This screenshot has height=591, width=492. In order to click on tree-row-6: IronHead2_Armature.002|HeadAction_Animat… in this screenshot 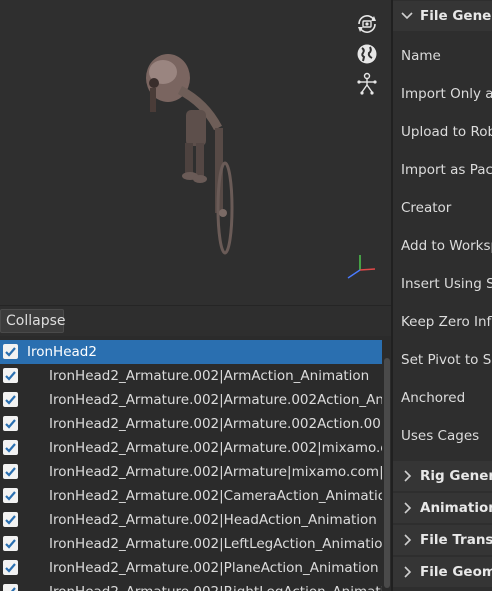, I will do `click(191, 520)`.